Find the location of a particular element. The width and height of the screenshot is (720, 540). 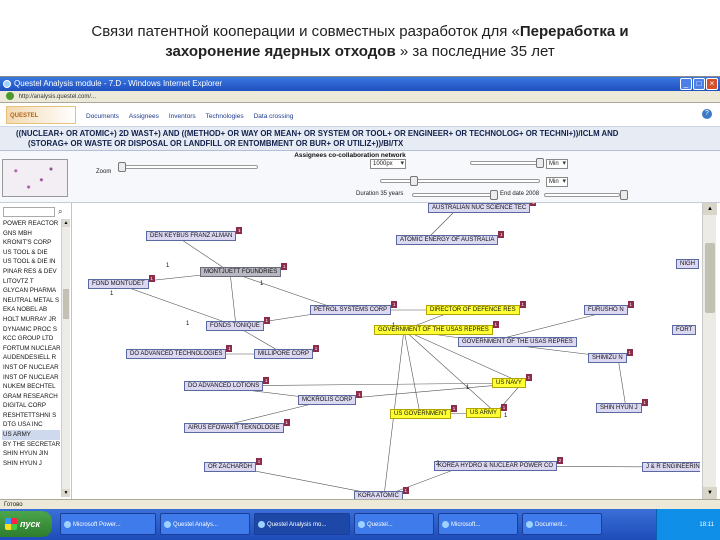

assignee-list-item: GNS MBH is located at coordinates (31, 234).